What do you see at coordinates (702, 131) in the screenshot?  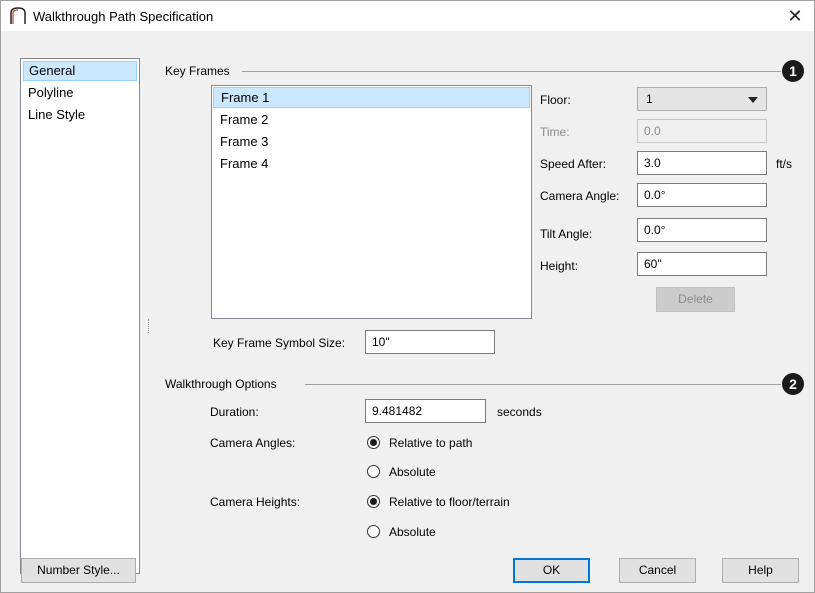 I see `time-field: 0.0` at bounding box center [702, 131].